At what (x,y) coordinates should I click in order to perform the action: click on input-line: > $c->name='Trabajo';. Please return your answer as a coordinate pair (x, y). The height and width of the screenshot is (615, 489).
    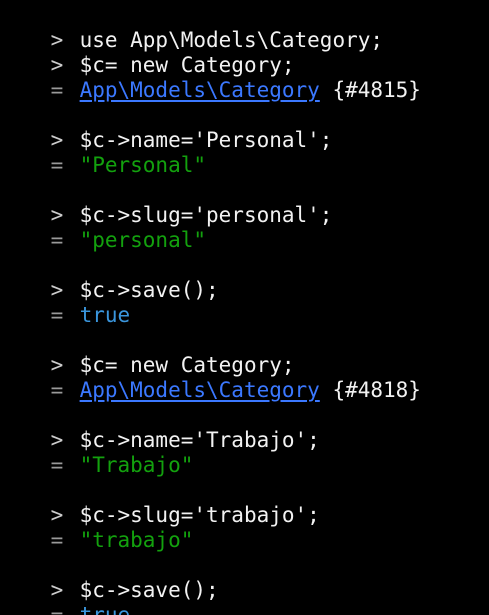
    Looking at the image, I should click on (160, 427).